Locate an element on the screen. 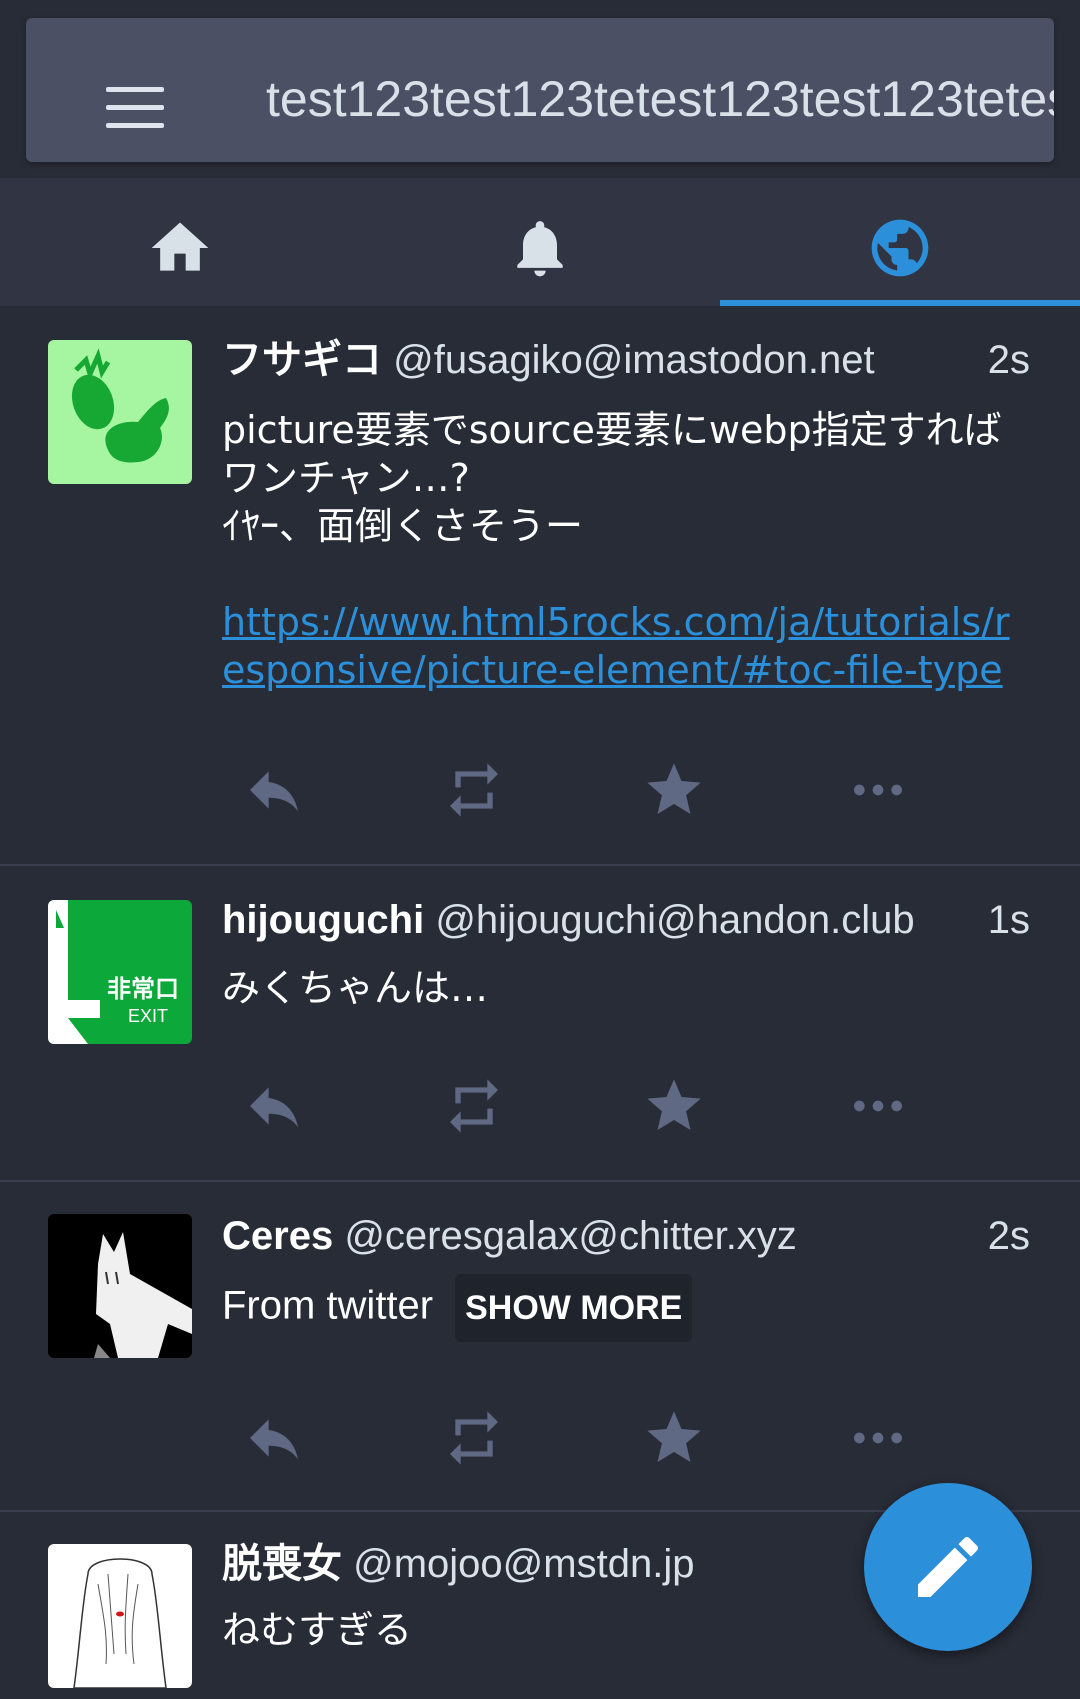 Image resolution: width=1080 pixels, height=1699 pixels. display-name: Ceres is located at coordinates (277, 1236).